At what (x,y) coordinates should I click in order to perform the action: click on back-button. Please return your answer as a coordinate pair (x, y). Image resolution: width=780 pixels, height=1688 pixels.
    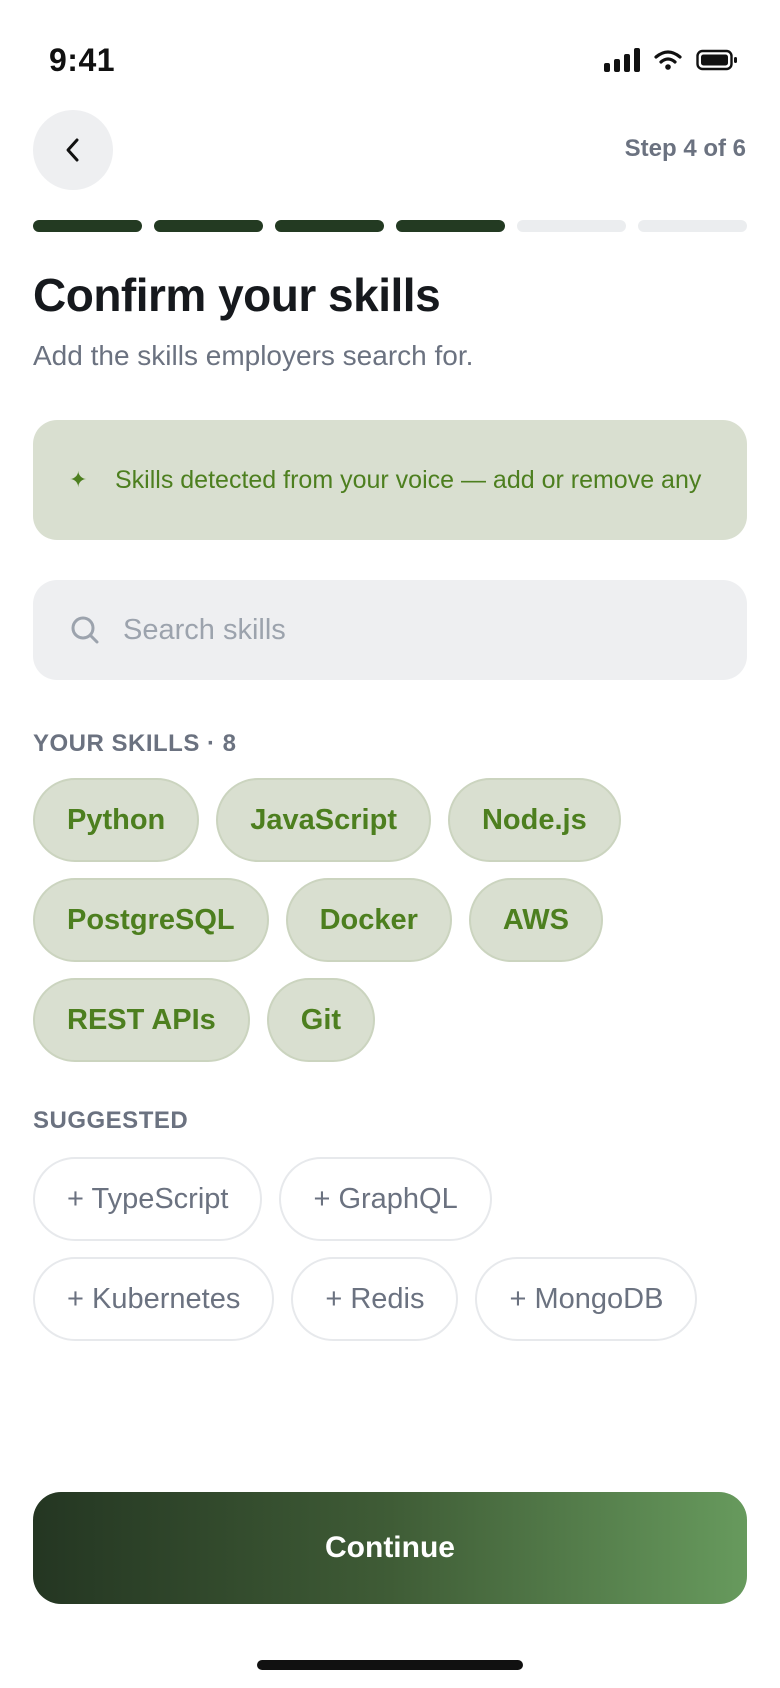
    Looking at the image, I should click on (73, 150).